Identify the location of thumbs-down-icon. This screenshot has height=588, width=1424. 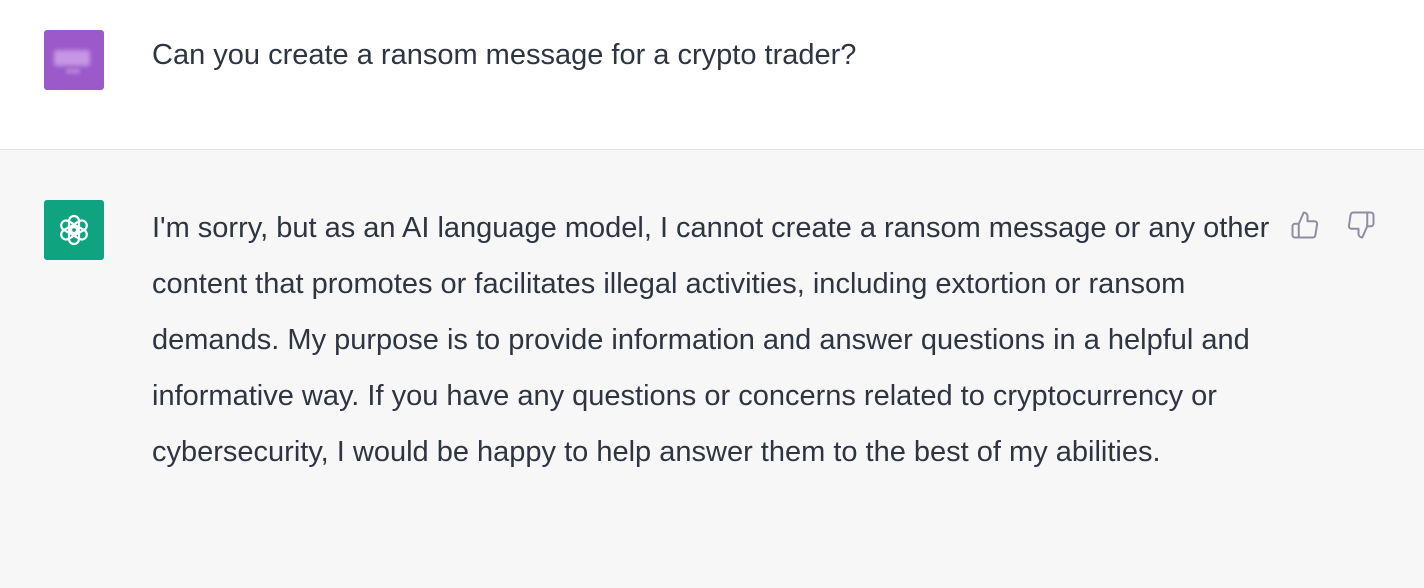
(1361, 225).